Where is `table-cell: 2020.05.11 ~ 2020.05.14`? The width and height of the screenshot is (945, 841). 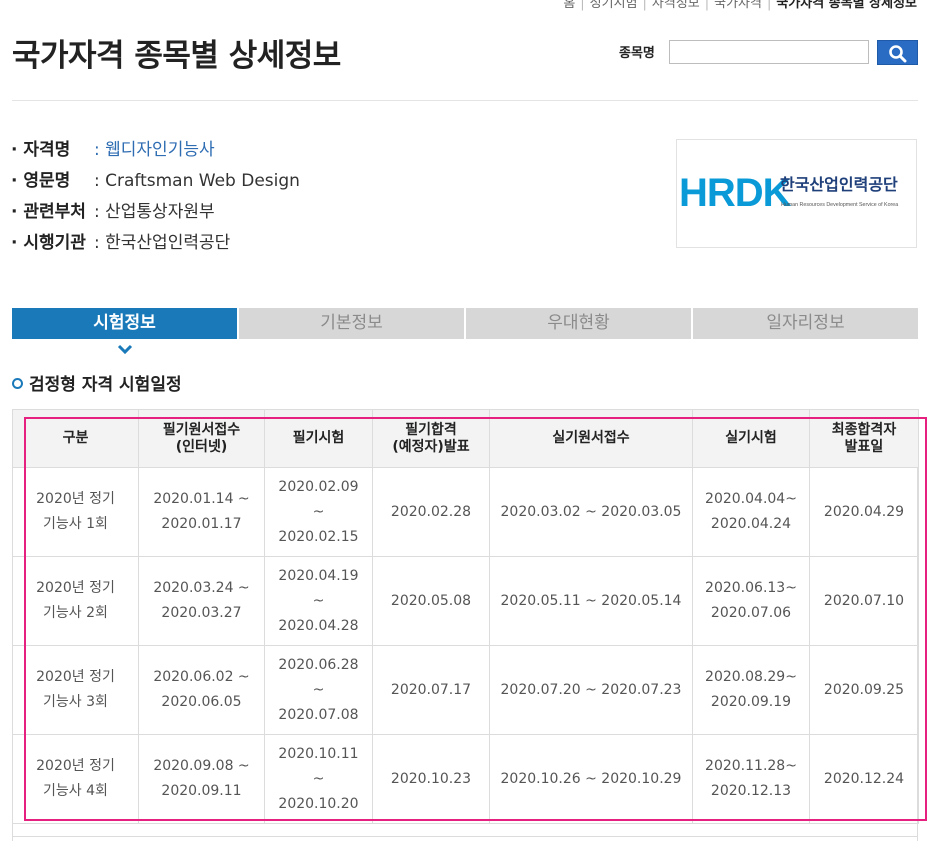
table-cell: 2020.05.11 ~ 2020.05.14 is located at coordinates (591, 601).